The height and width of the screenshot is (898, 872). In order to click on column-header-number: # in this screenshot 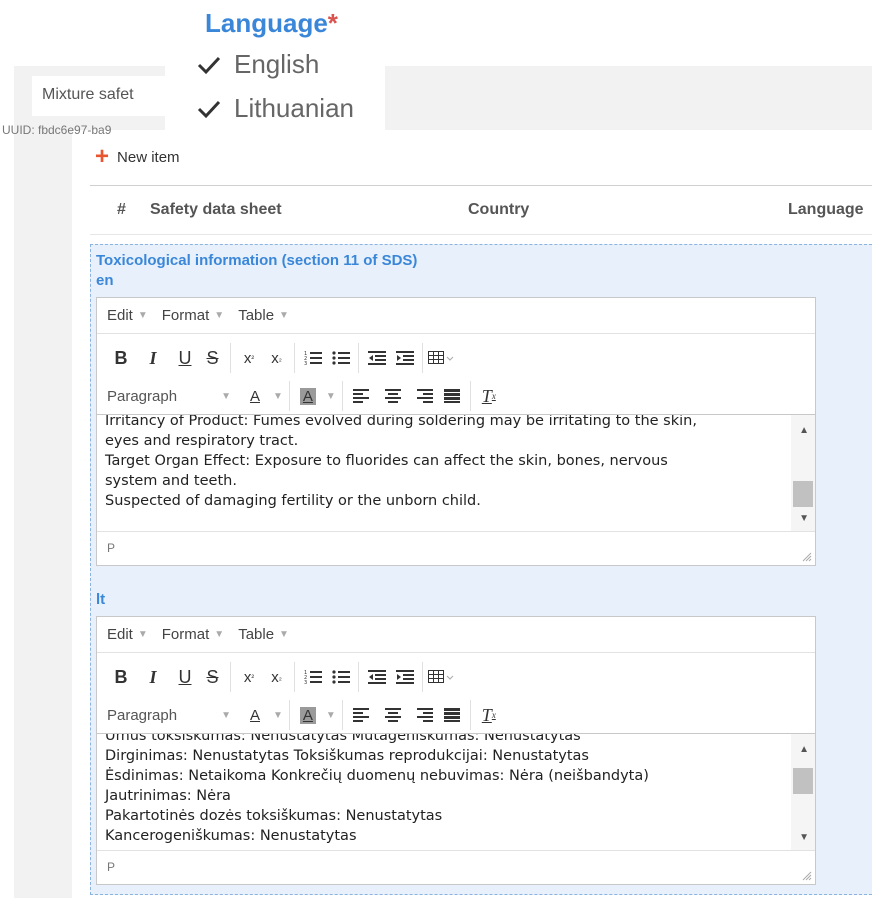, I will do `click(121, 210)`.